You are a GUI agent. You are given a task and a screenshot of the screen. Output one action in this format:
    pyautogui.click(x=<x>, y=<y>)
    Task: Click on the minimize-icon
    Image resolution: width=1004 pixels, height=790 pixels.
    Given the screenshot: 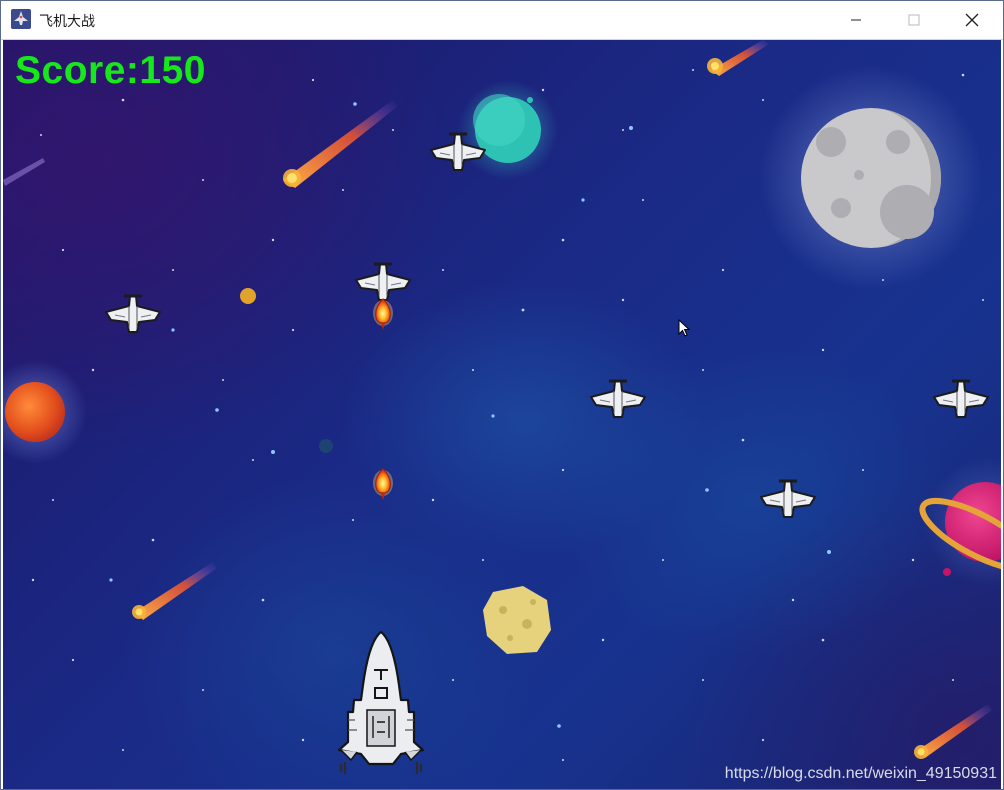 What is the action you would take?
    pyautogui.click(x=856, y=20)
    